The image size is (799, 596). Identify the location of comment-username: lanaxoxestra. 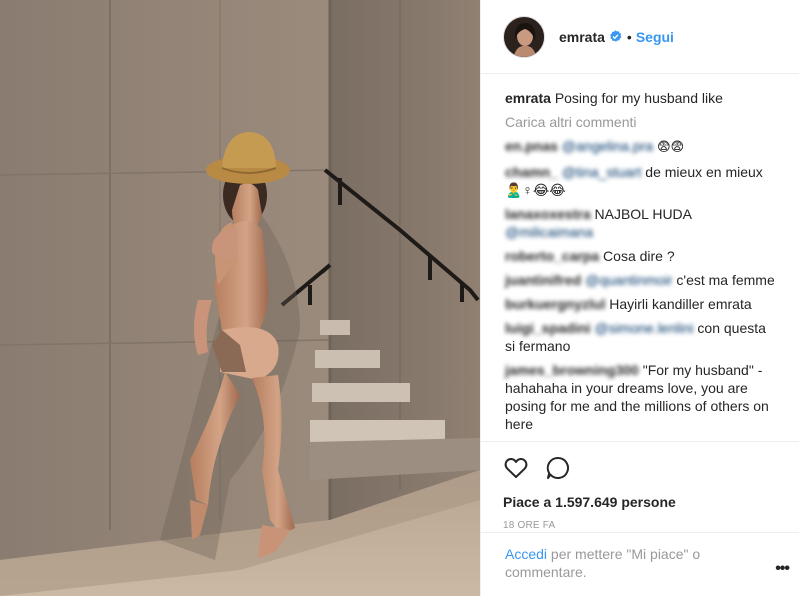
(548, 214).